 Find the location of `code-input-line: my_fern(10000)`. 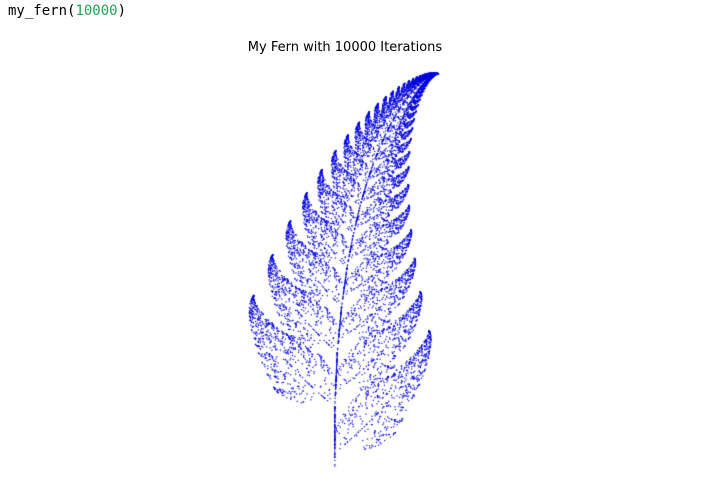

code-input-line: my_fern(10000) is located at coordinates (67, 11).